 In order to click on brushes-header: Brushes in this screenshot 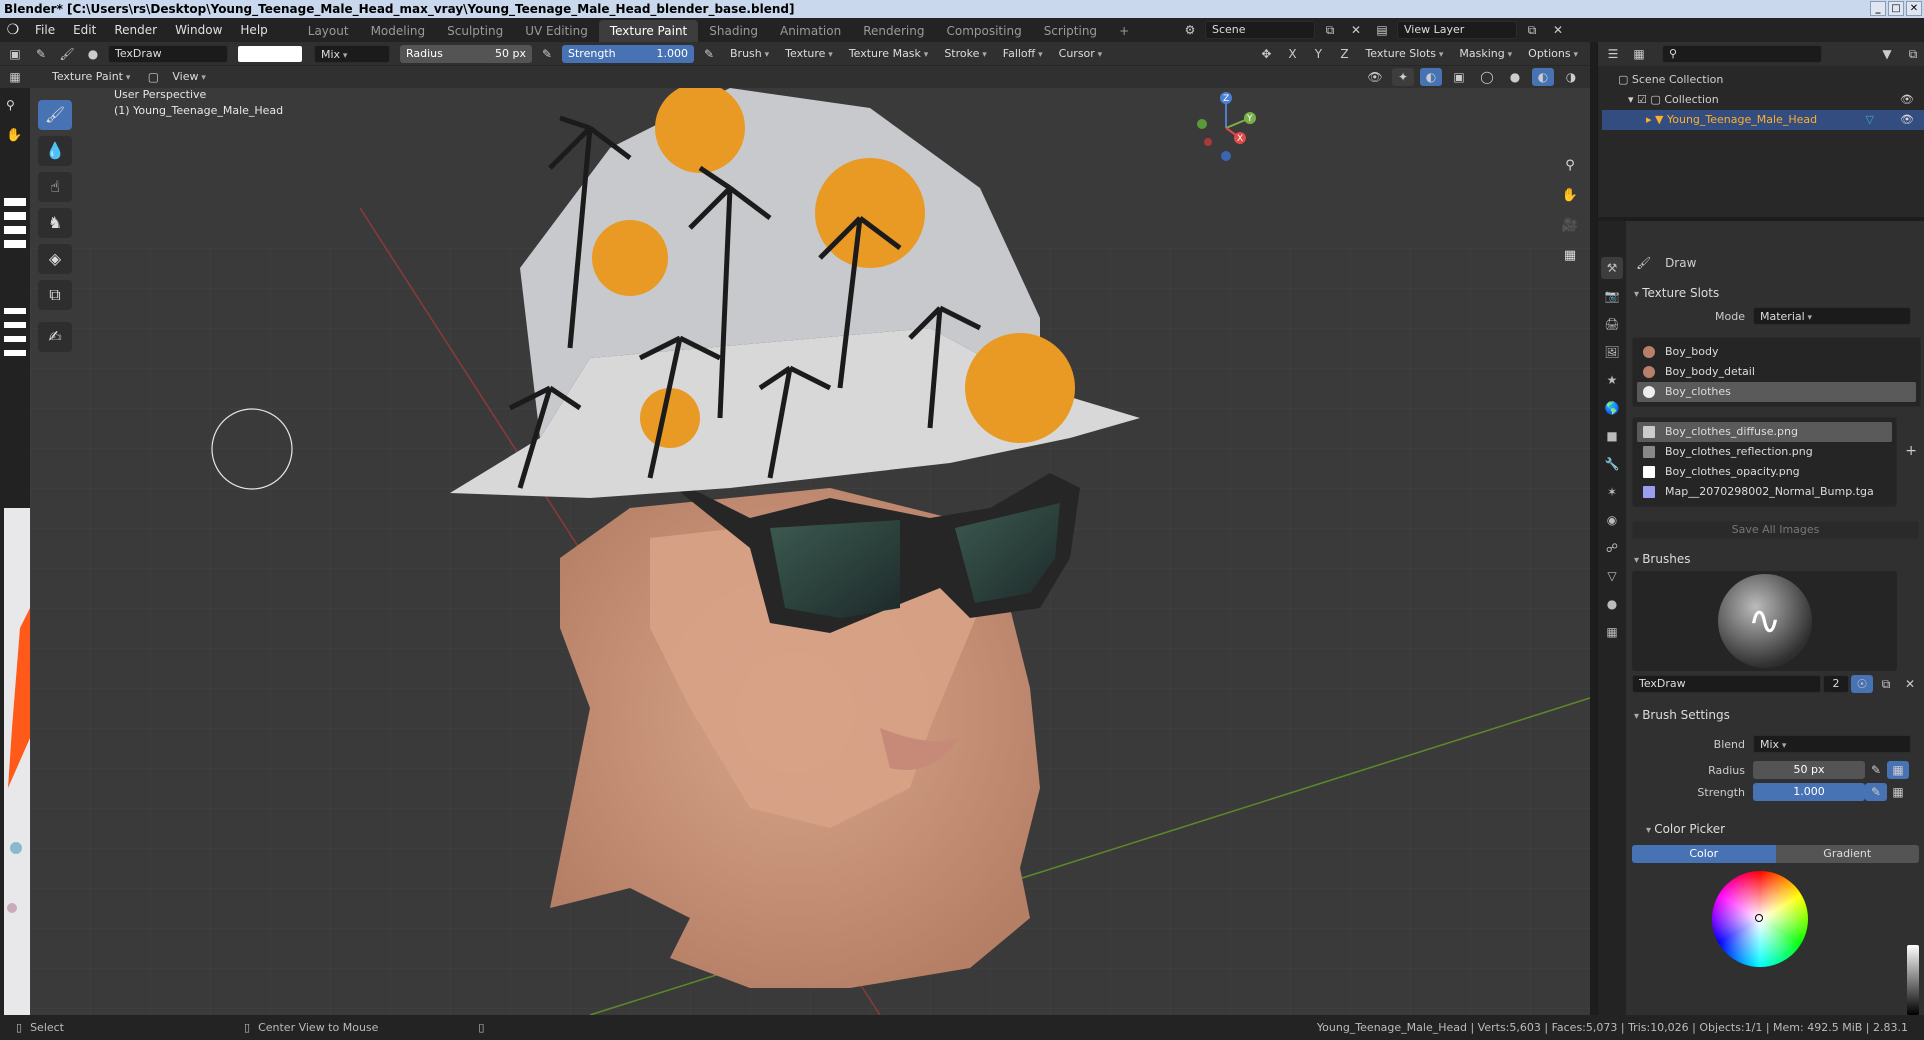, I will do `click(1776, 559)`.